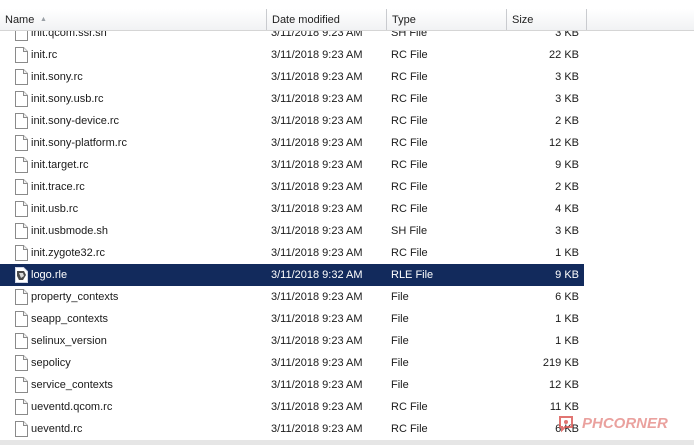 The height and width of the screenshot is (445, 694). Describe the element at coordinates (44, 55) in the screenshot. I see `file-name: init.rc` at that location.